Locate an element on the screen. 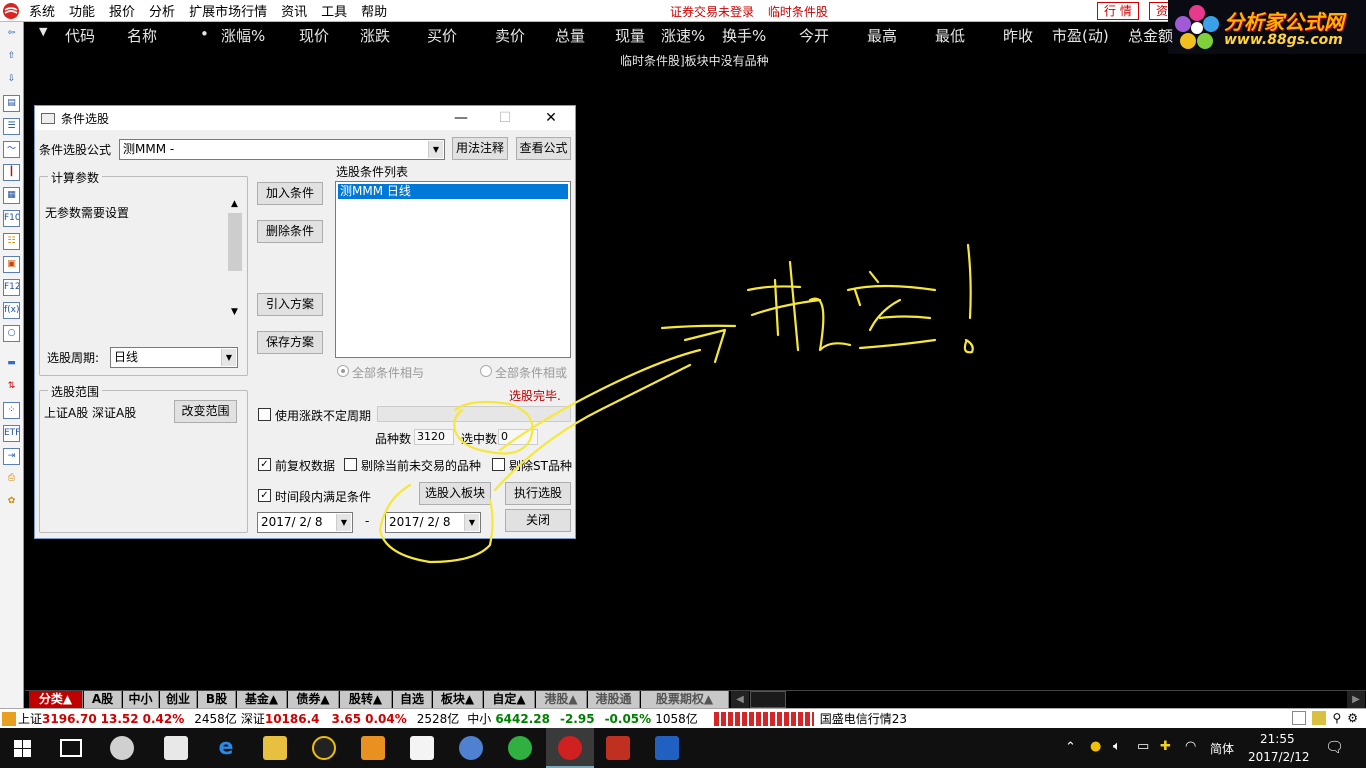 This screenshot has height=768, width=1366. tab-category: 分类▲ is located at coordinates (56, 699).